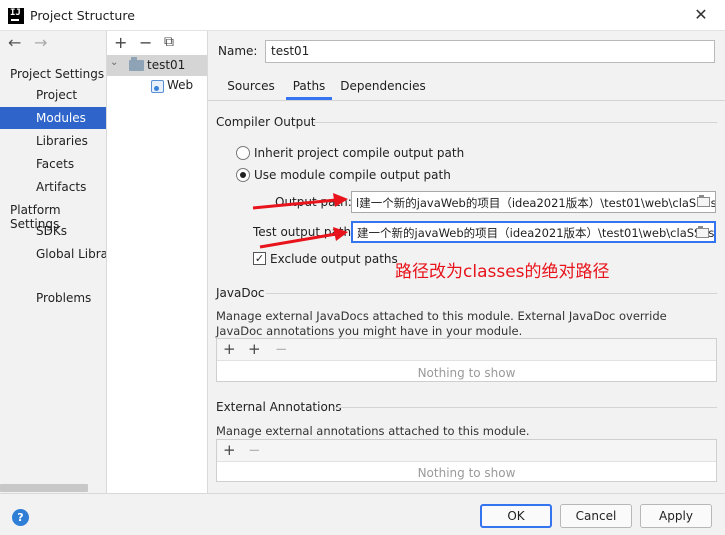 This screenshot has width=725, height=535. I want to click on sidebar-item-project: Project, so click(53, 95).